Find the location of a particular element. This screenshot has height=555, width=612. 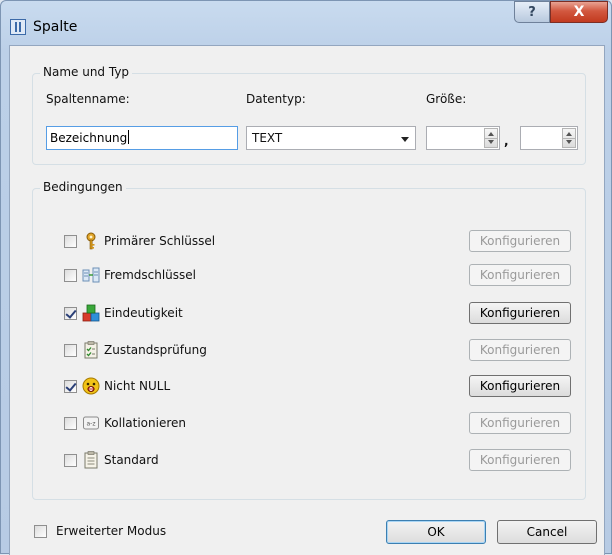

not-null-label: Nicht NULL is located at coordinates (137, 386).